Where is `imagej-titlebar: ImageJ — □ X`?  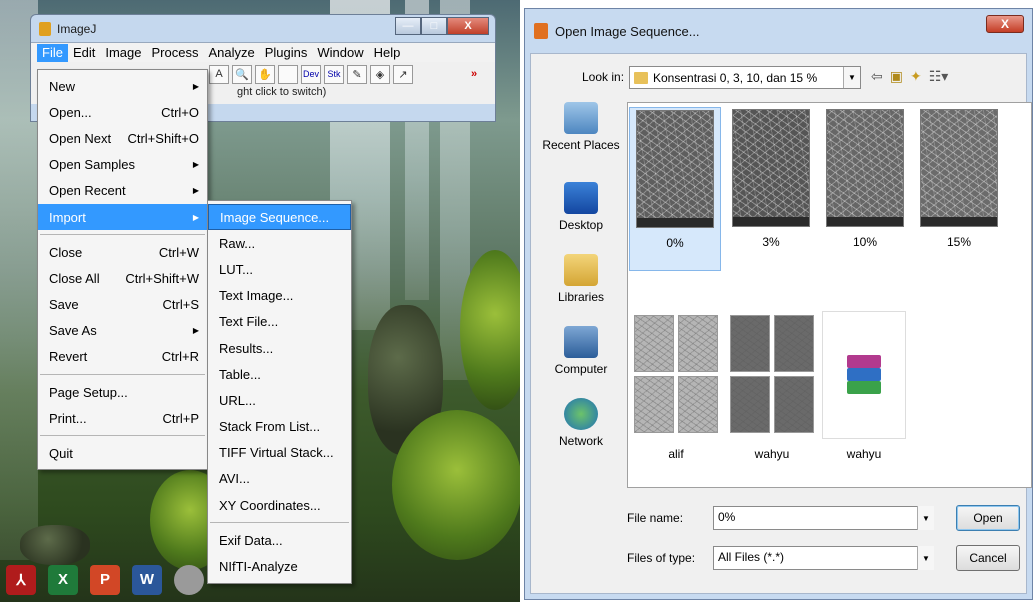 imagej-titlebar: ImageJ — □ X is located at coordinates (263, 28).